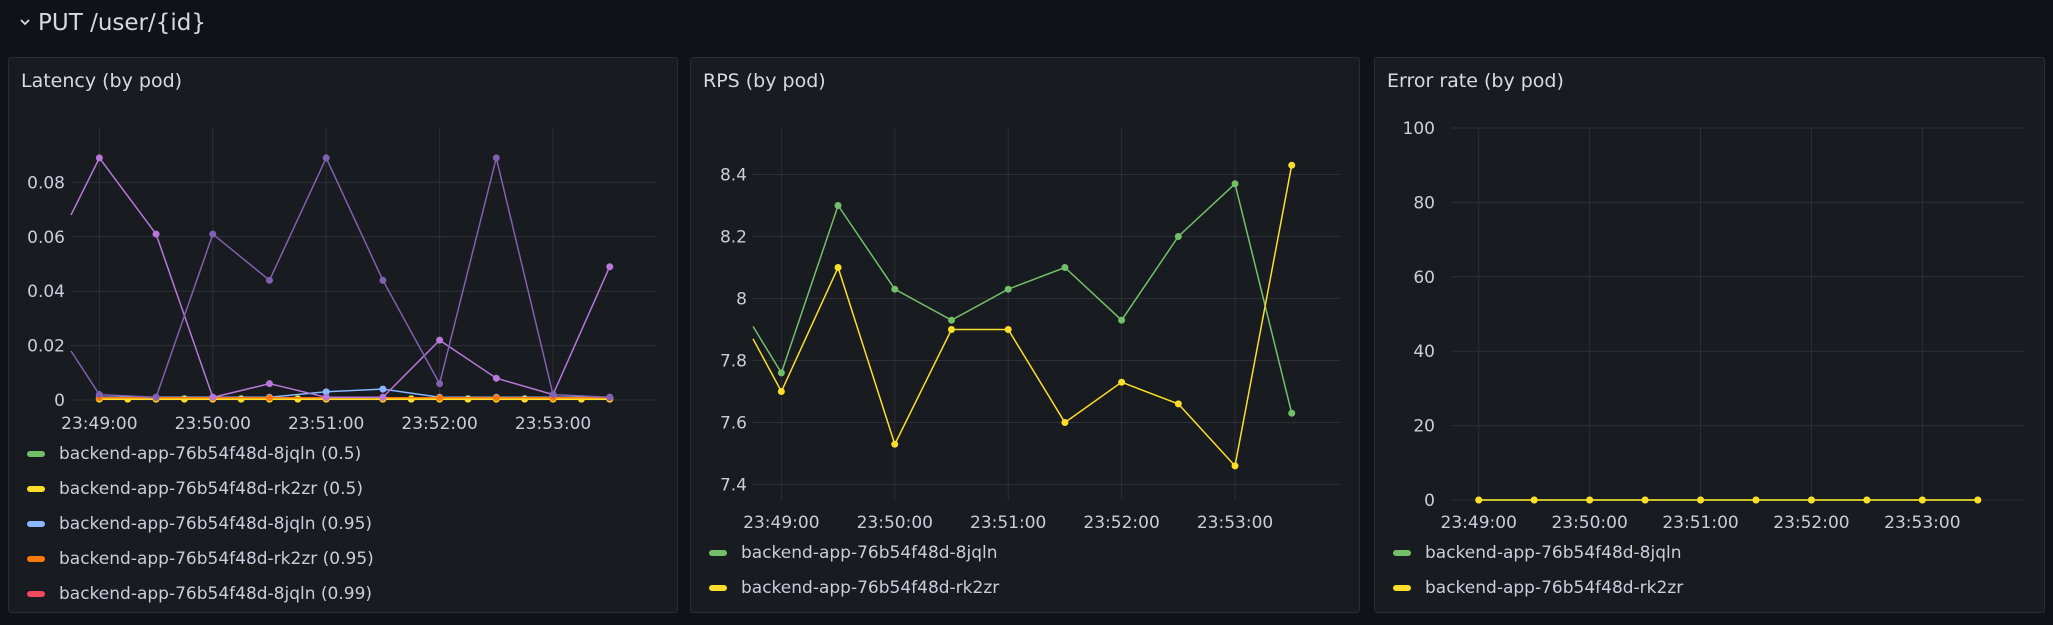  I want to click on legend-item: backend-app-76b54f48d-8jqln (0.99), so click(200, 593).